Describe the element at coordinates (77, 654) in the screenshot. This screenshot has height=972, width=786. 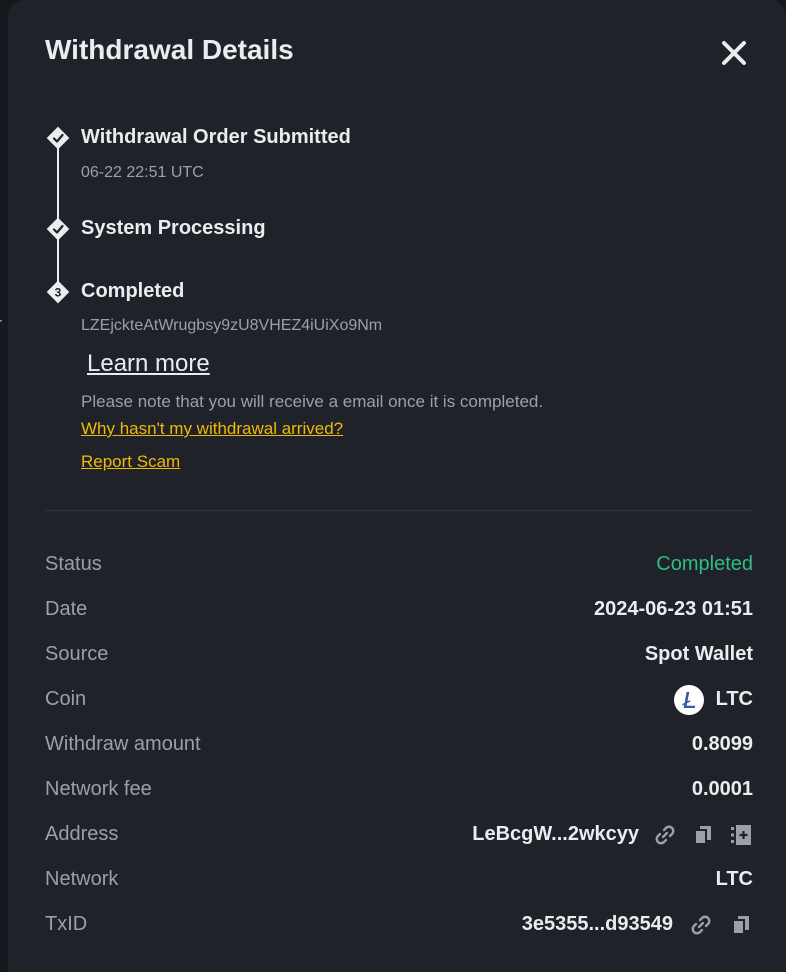
I see `source-label: Source` at that location.